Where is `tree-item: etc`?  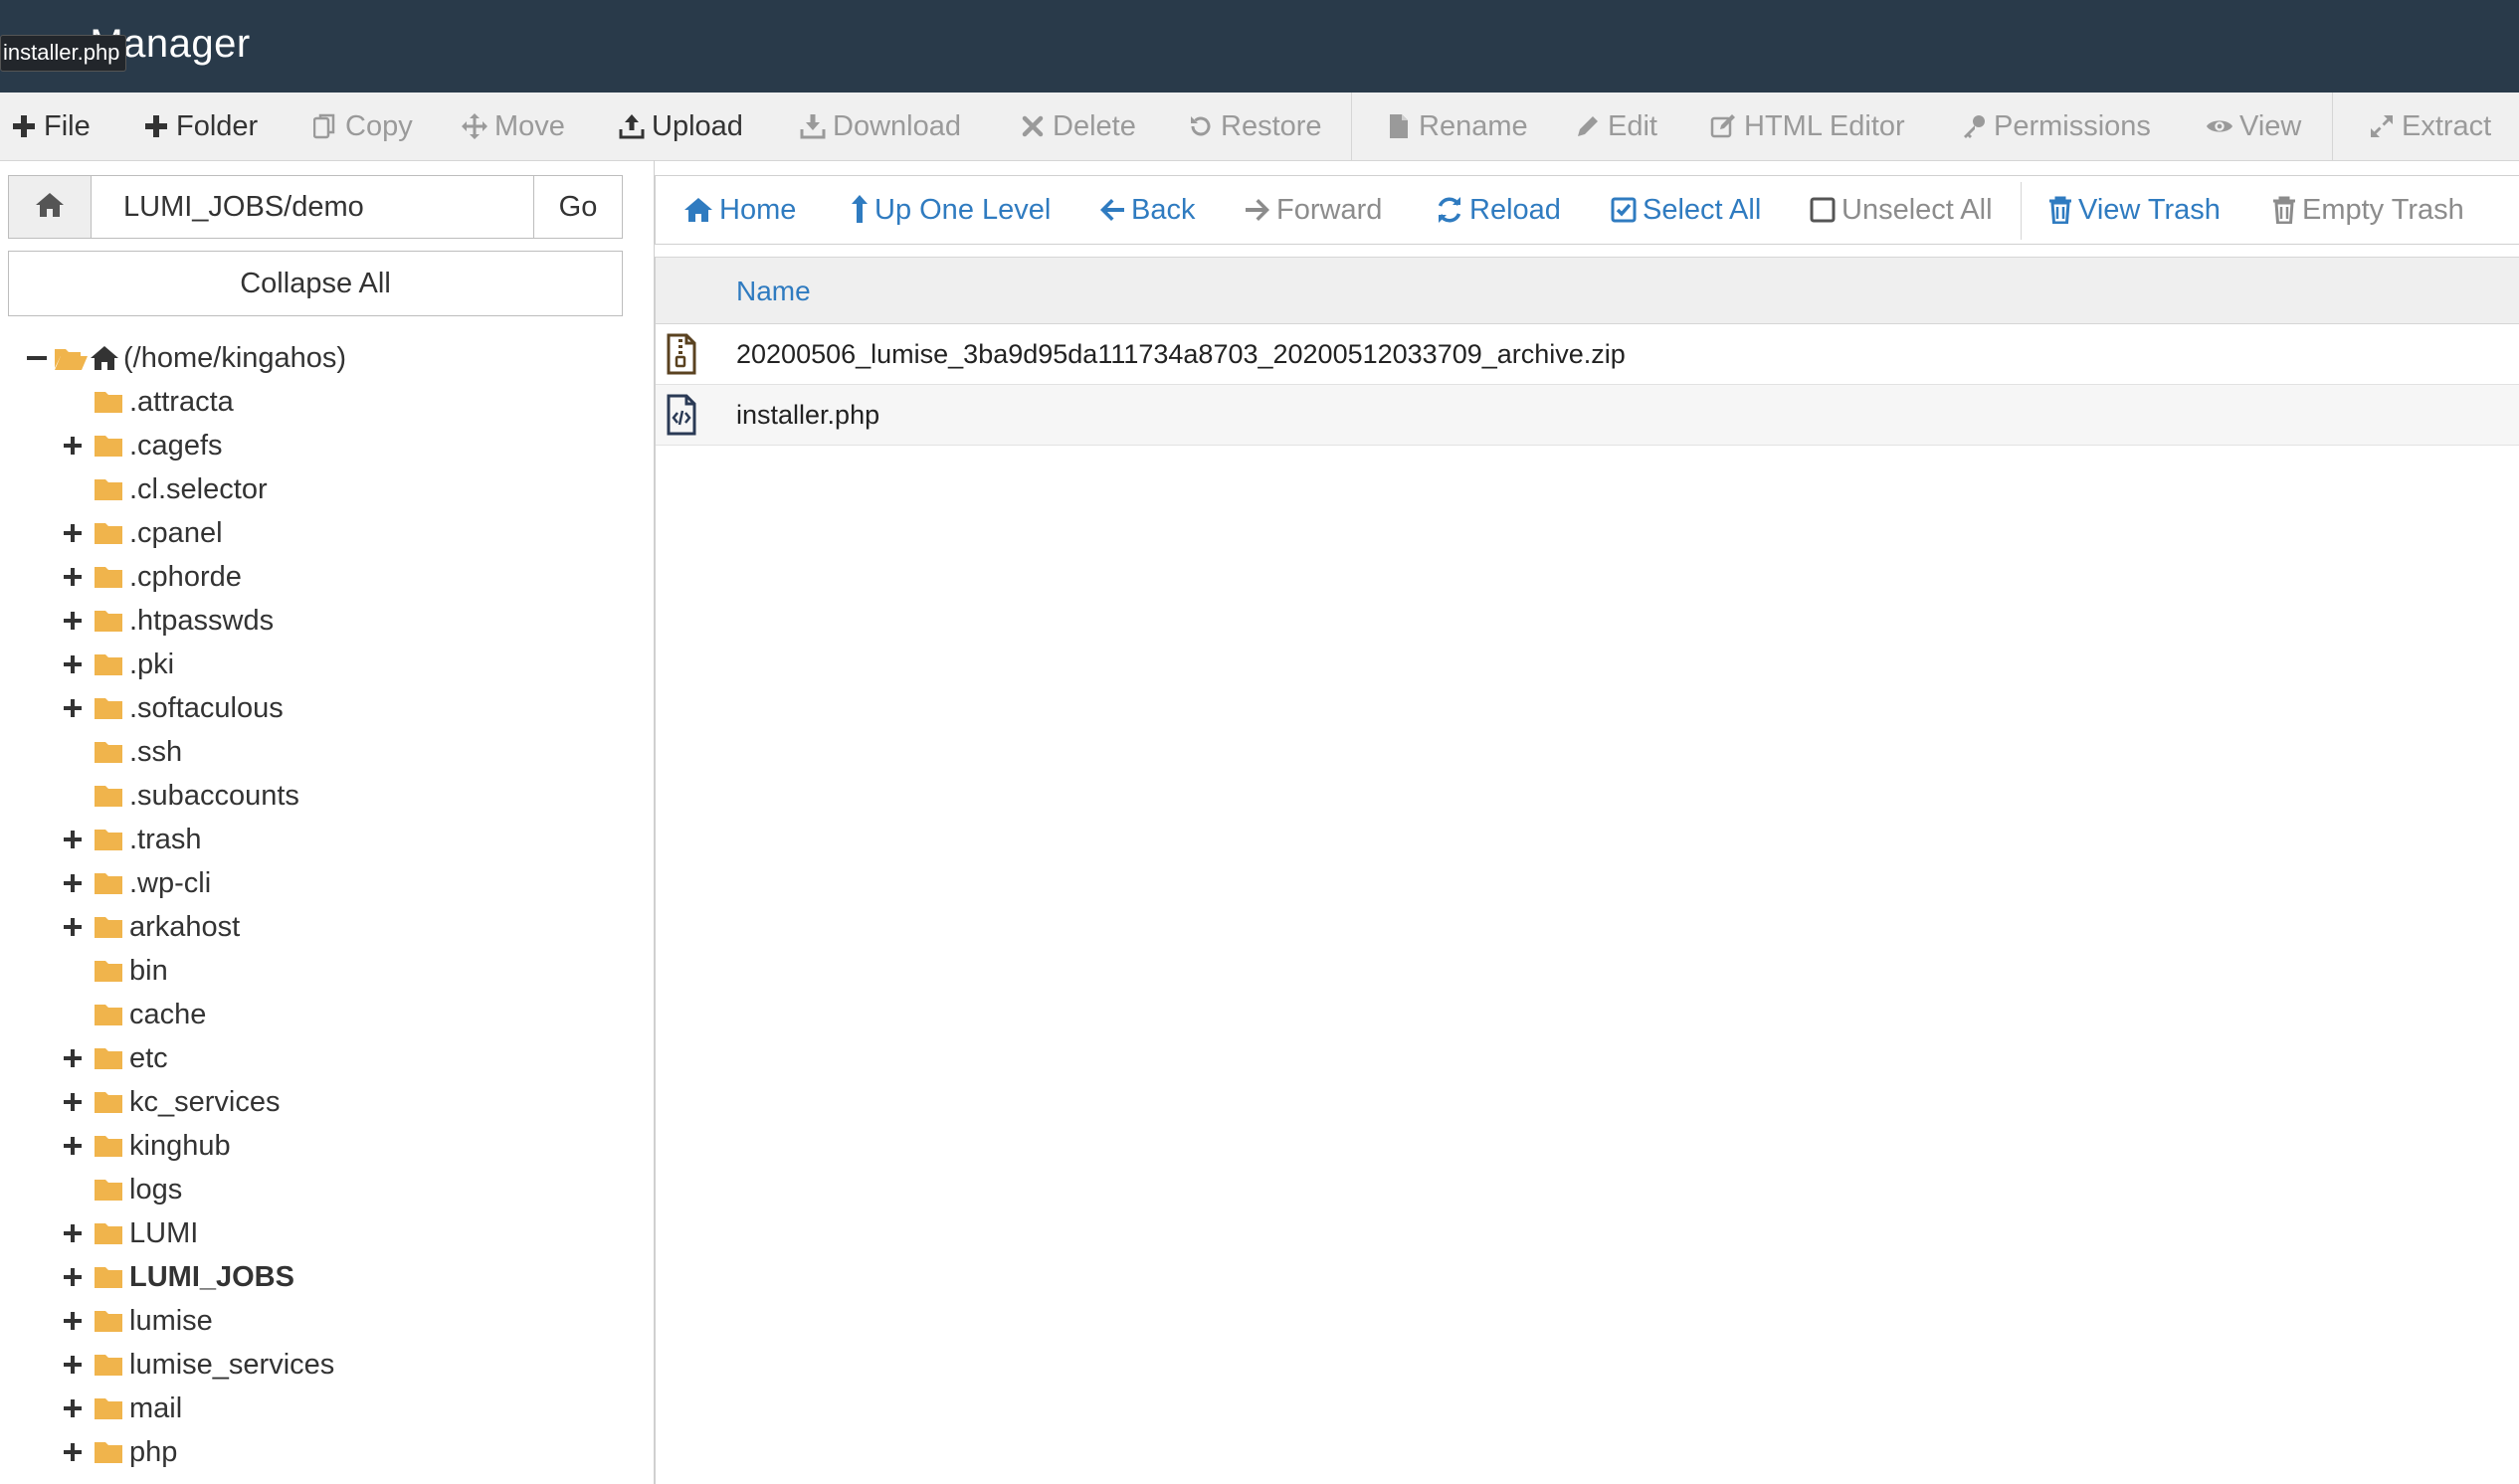
tree-item: etc is located at coordinates (114, 1058).